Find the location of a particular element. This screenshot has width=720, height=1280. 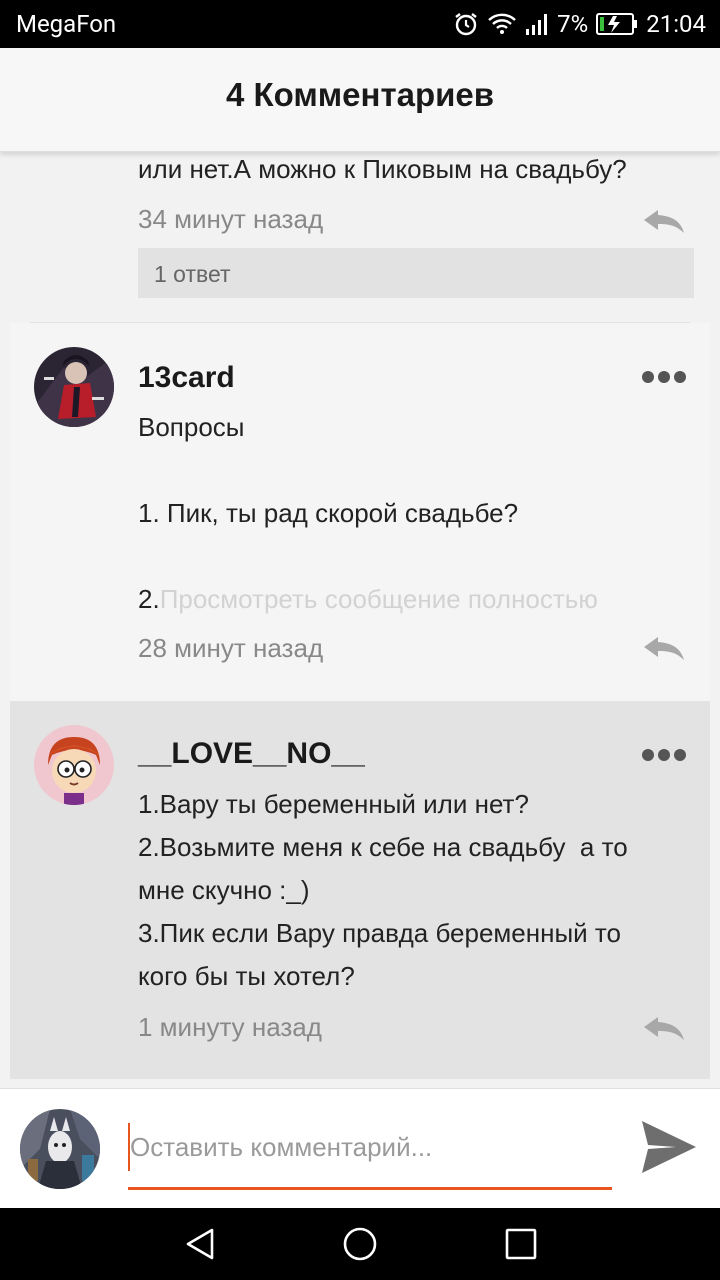

replies-button: 1 ответ is located at coordinates (416, 273).